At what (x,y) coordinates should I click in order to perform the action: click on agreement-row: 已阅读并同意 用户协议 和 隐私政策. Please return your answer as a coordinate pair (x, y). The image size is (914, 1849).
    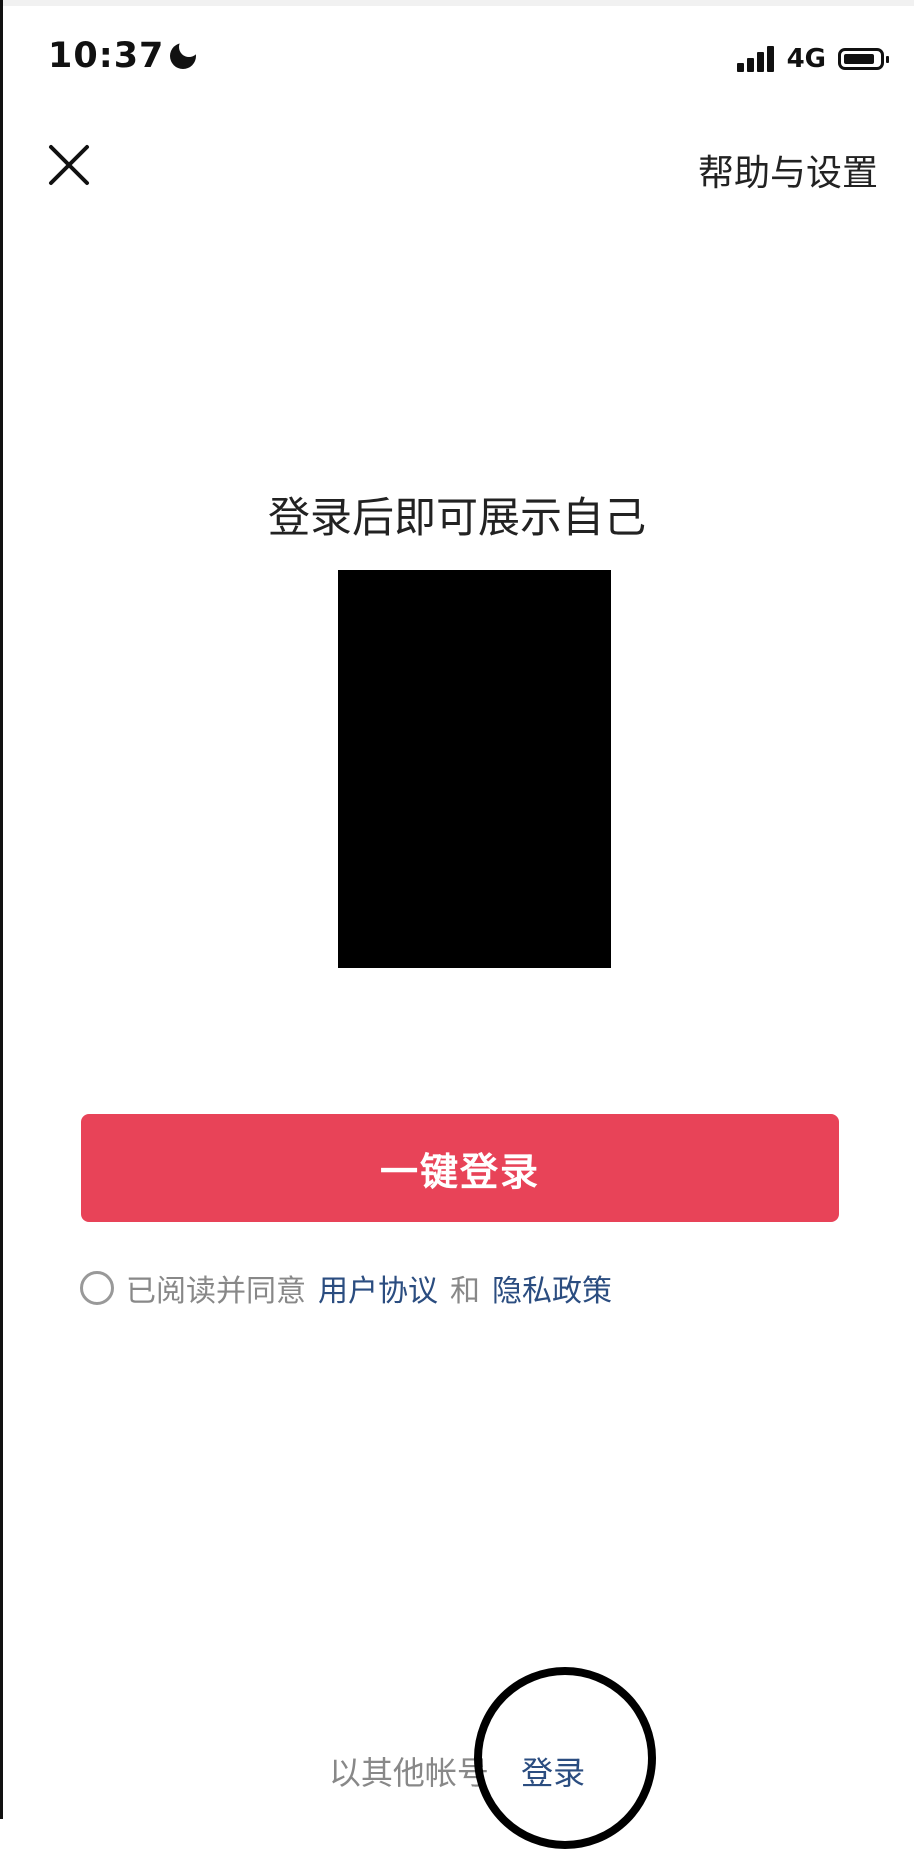
    Looking at the image, I should click on (346, 1288).